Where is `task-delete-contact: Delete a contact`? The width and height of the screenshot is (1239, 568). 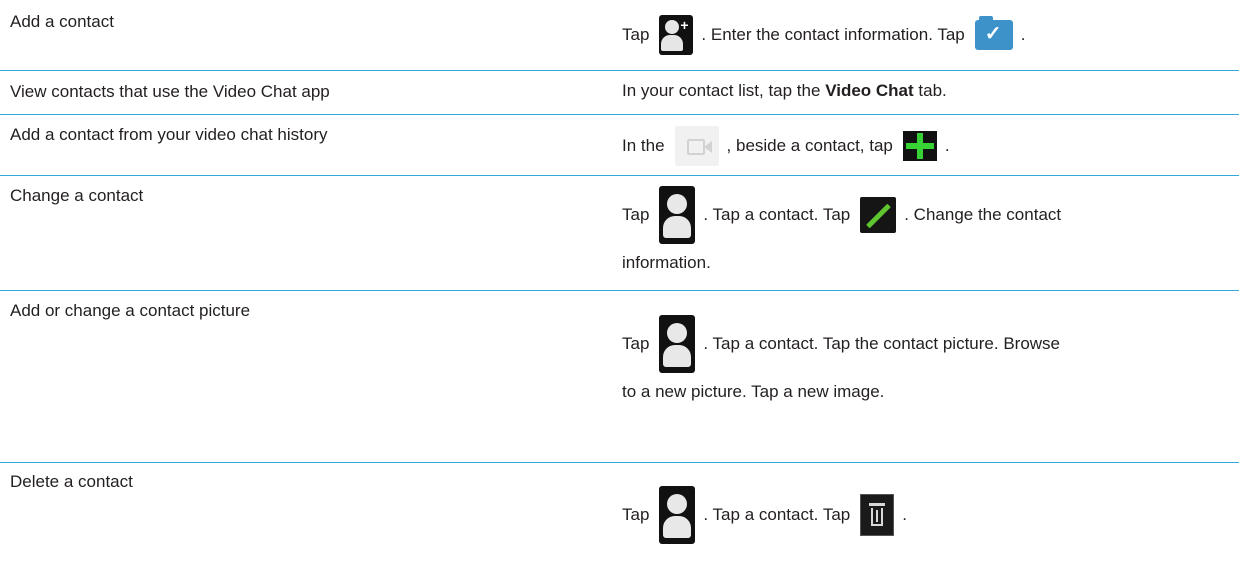
task-delete-contact: Delete a contact is located at coordinates (71, 481).